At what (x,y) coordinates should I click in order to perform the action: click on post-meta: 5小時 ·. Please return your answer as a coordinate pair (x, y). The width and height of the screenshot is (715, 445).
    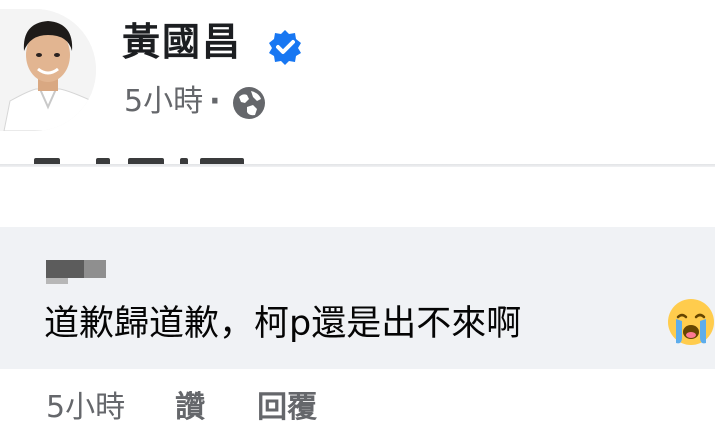
    Looking at the image, I should click on (195, 102).